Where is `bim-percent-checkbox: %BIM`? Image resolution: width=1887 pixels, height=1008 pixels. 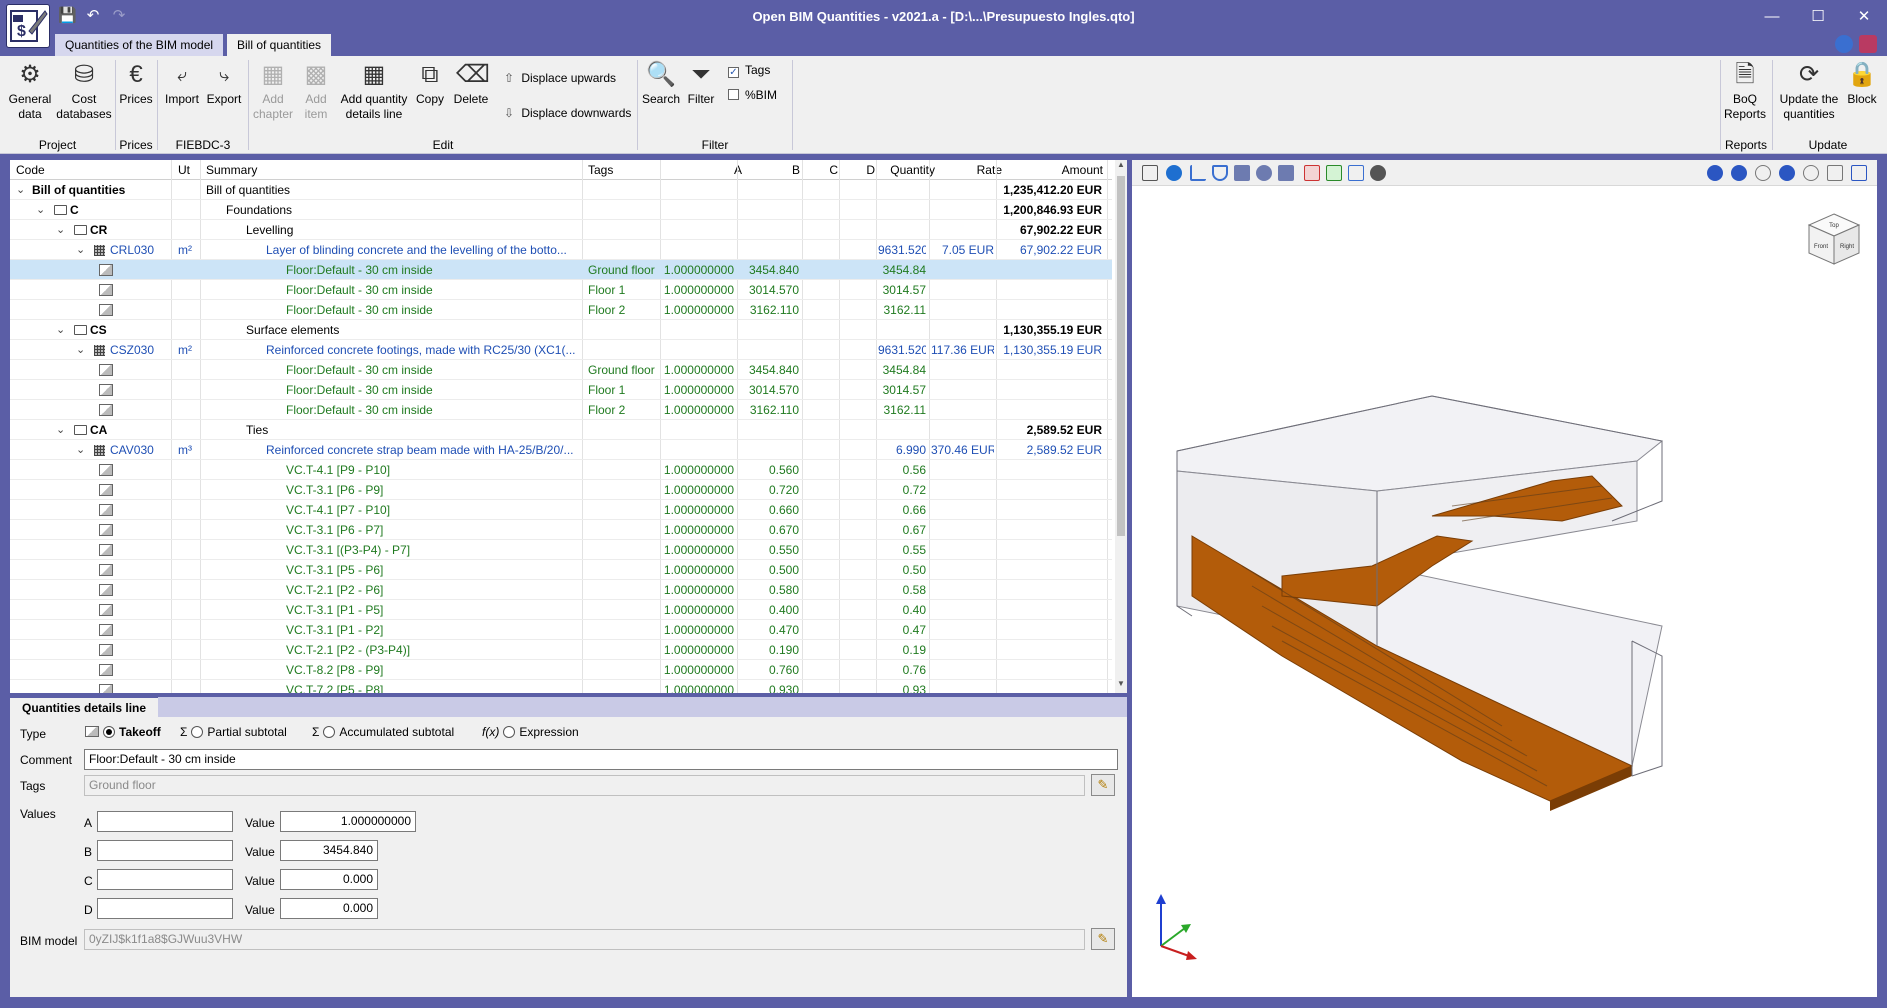 bim-percent-checkbox: %BIM is located at coordinates (752, 95).